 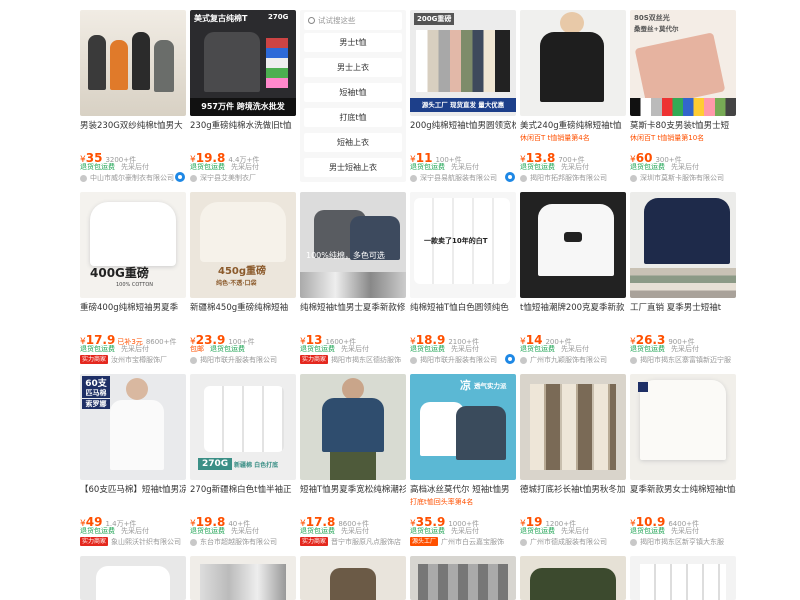 What do you see at coordinates (225, 158) in the screenshot?
I see `product-price: ¥19.8 4.4万+件` at bounding box center [225, 158].